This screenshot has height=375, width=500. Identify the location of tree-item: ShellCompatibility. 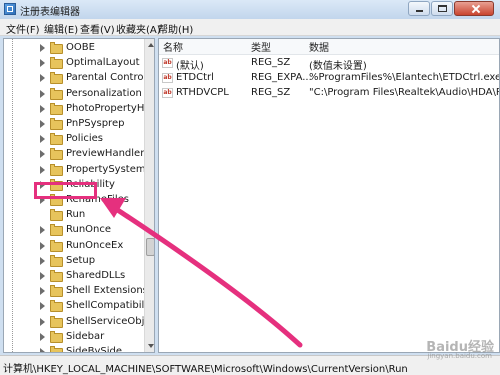
(79, 306).